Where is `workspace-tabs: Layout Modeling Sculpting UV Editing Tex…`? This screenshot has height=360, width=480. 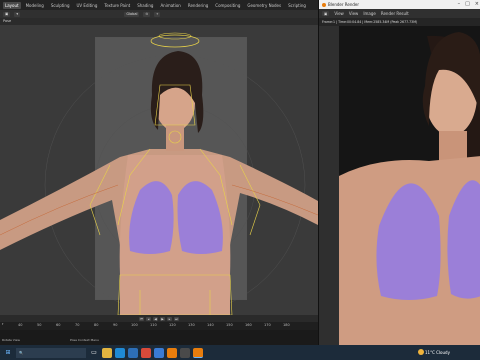 workspace-tabs: Layout Modeling Sculpting UV Editing Tex… is located at coordinates (159, 5).